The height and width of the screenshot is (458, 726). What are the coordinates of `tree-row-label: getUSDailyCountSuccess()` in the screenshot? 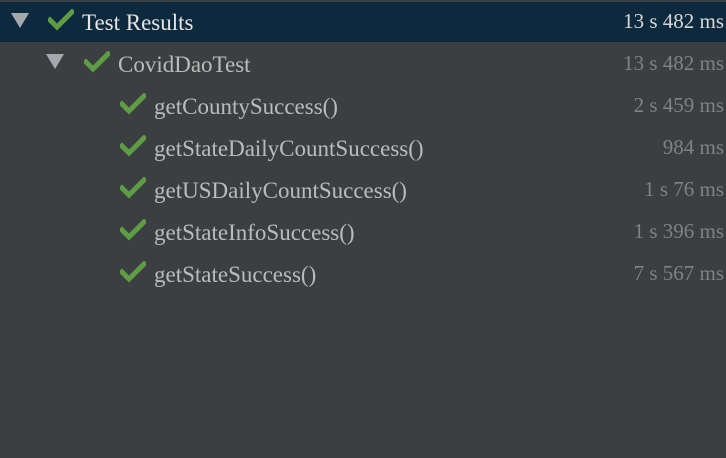 It's located at (280, 190).